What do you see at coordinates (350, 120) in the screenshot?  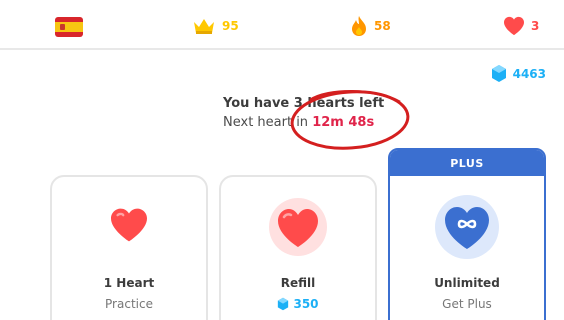 I see `red-circle-annotation` at bounding box center [350, 120].